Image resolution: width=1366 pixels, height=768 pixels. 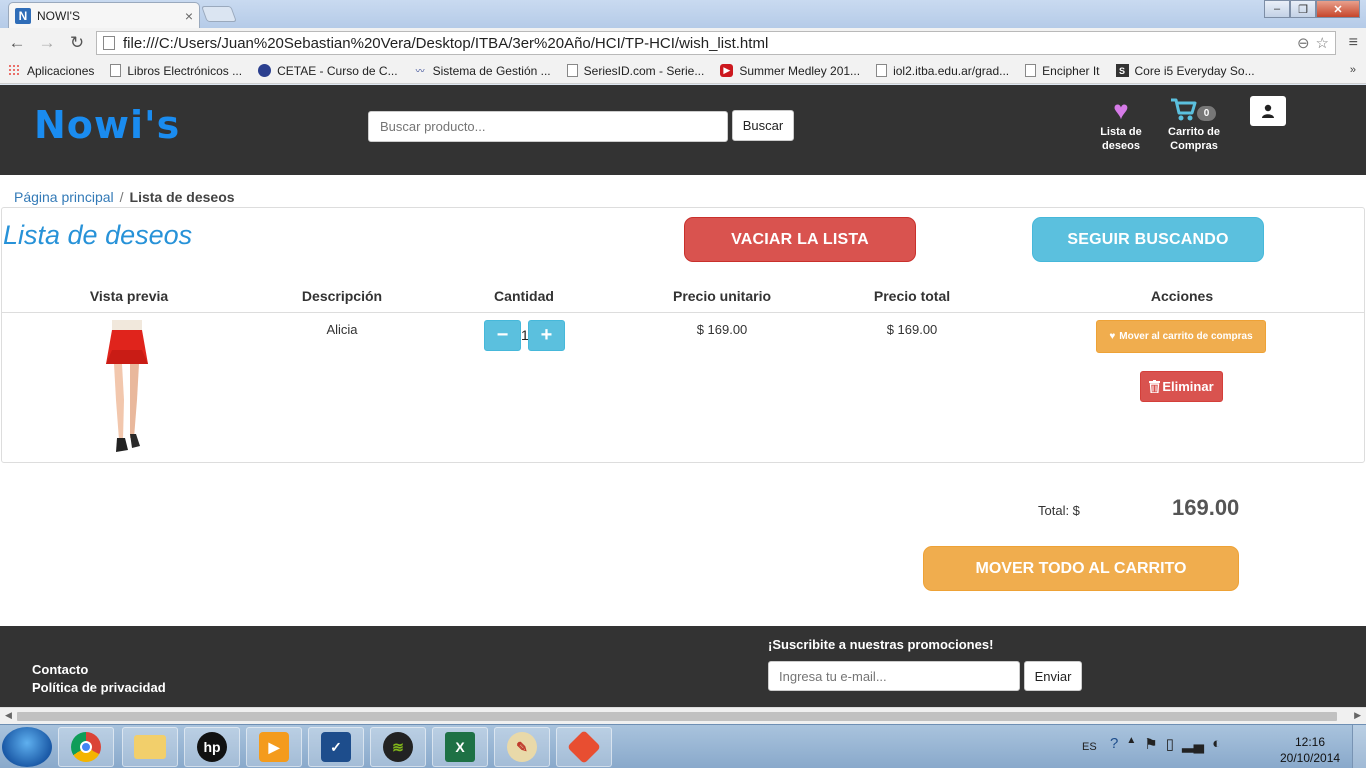 I want to click on taskbar-excel: X, so click(x=460, y=747).